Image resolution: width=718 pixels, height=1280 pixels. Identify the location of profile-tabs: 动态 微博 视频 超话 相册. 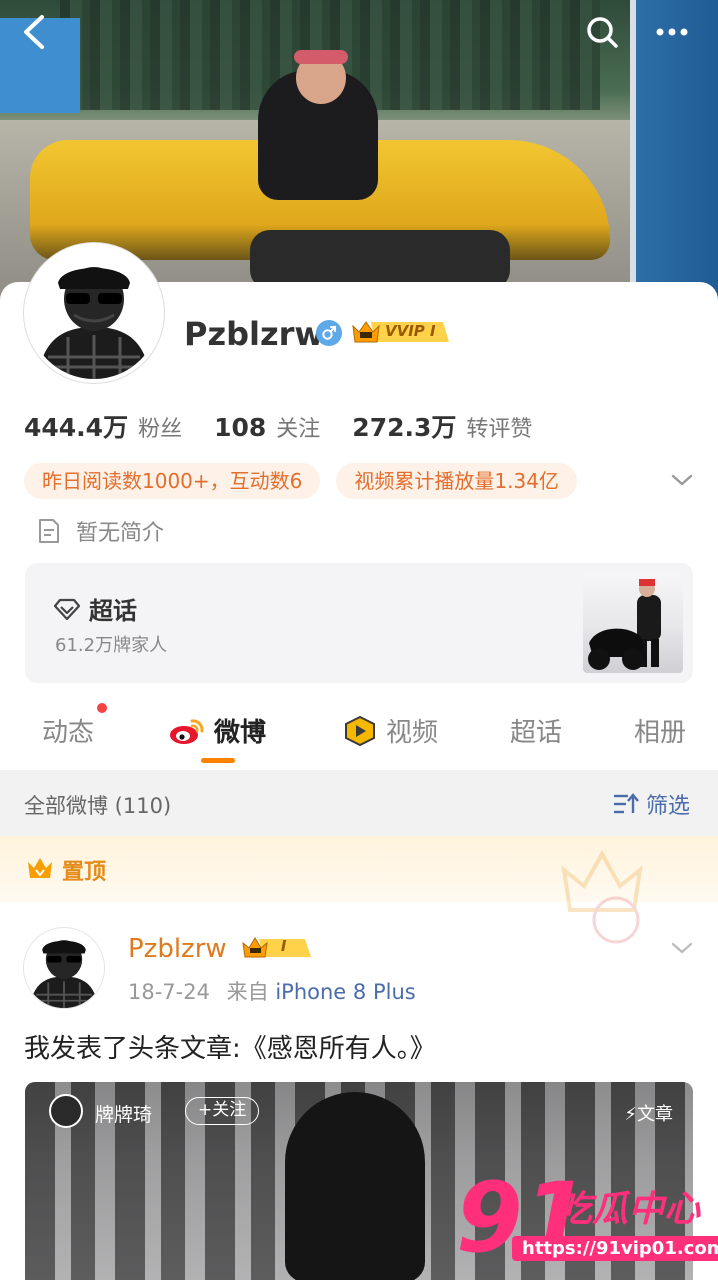
(359, 735).